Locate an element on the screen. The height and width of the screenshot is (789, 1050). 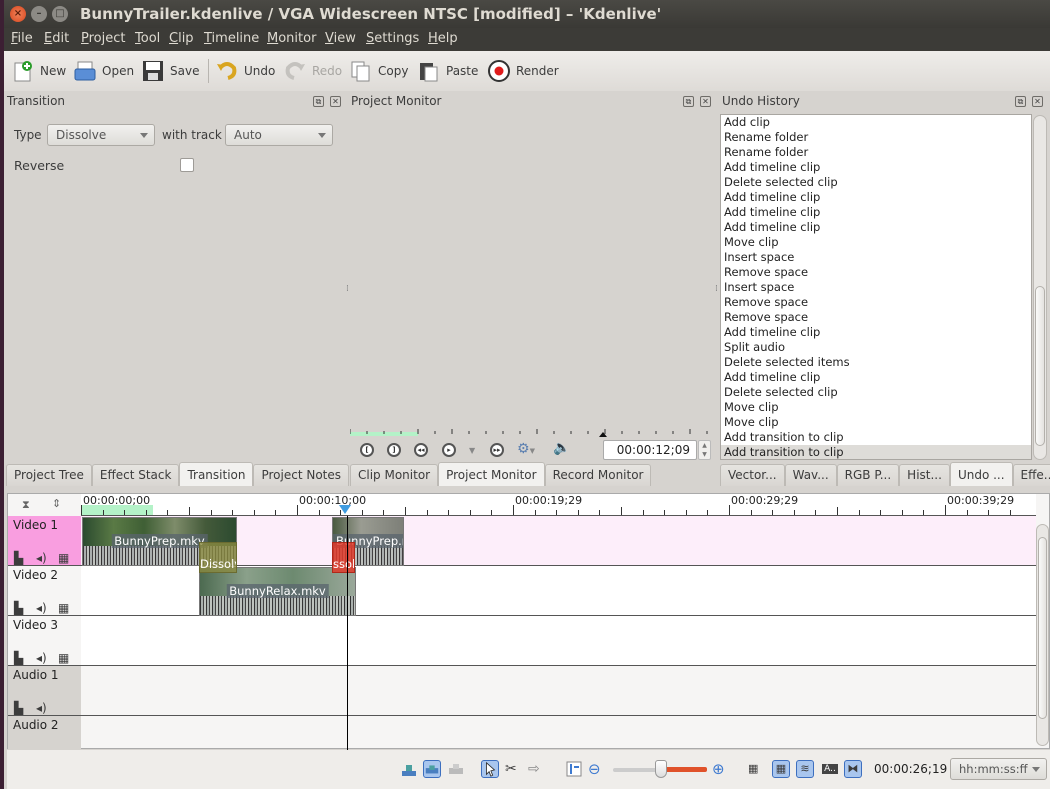
track-header-video-3: Video 3 ▙ ◂) ▦ is located at coordinates (44, 641).